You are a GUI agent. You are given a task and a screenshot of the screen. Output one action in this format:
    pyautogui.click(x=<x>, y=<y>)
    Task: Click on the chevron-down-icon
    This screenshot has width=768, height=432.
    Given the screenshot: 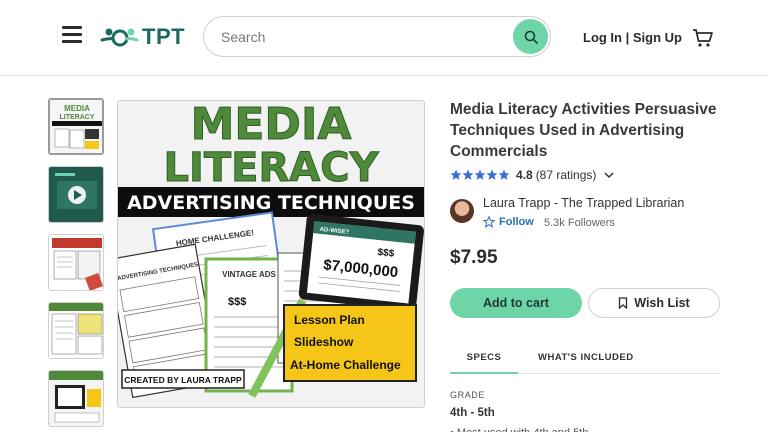 What is the action you would take?
    pyautogui.click(x=609, y=175)
    